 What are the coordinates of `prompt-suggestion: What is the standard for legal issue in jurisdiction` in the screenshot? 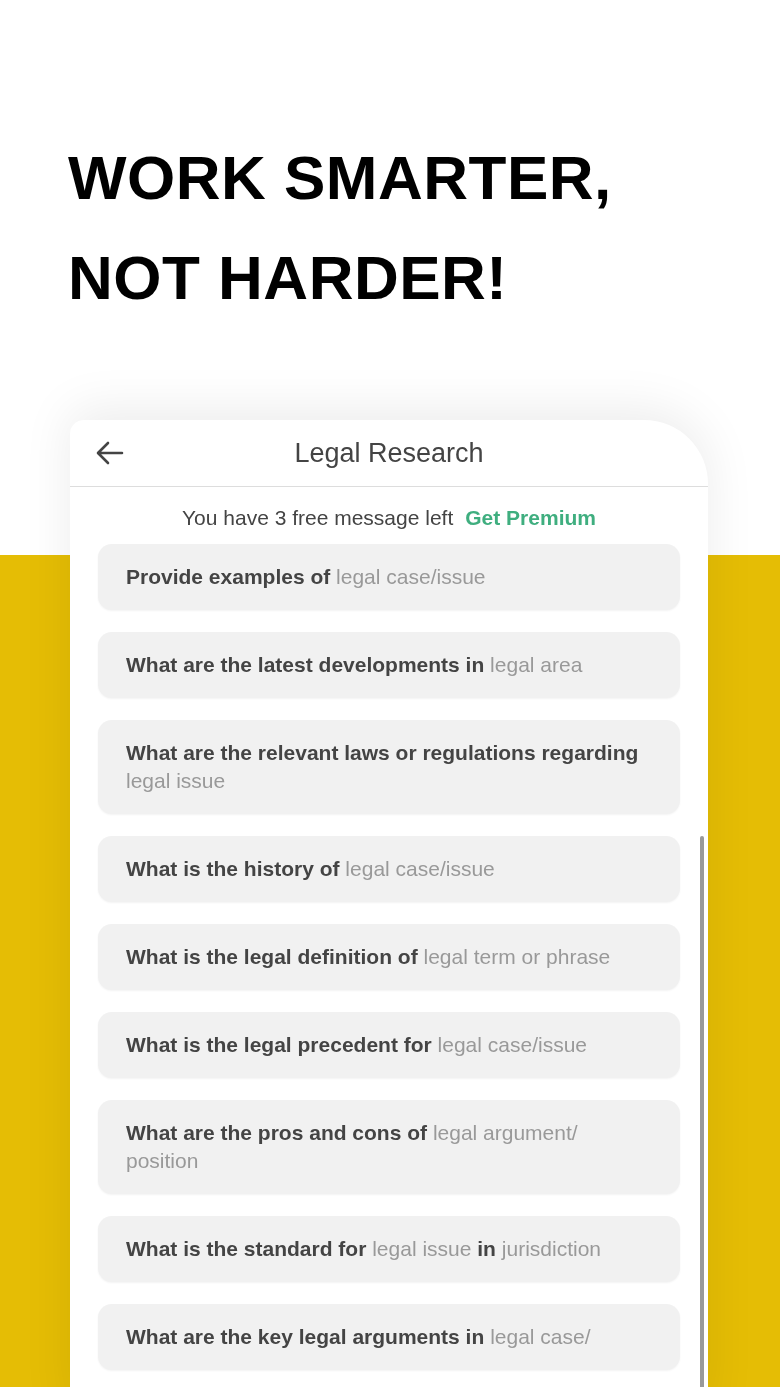 It's located at (389, 1249).